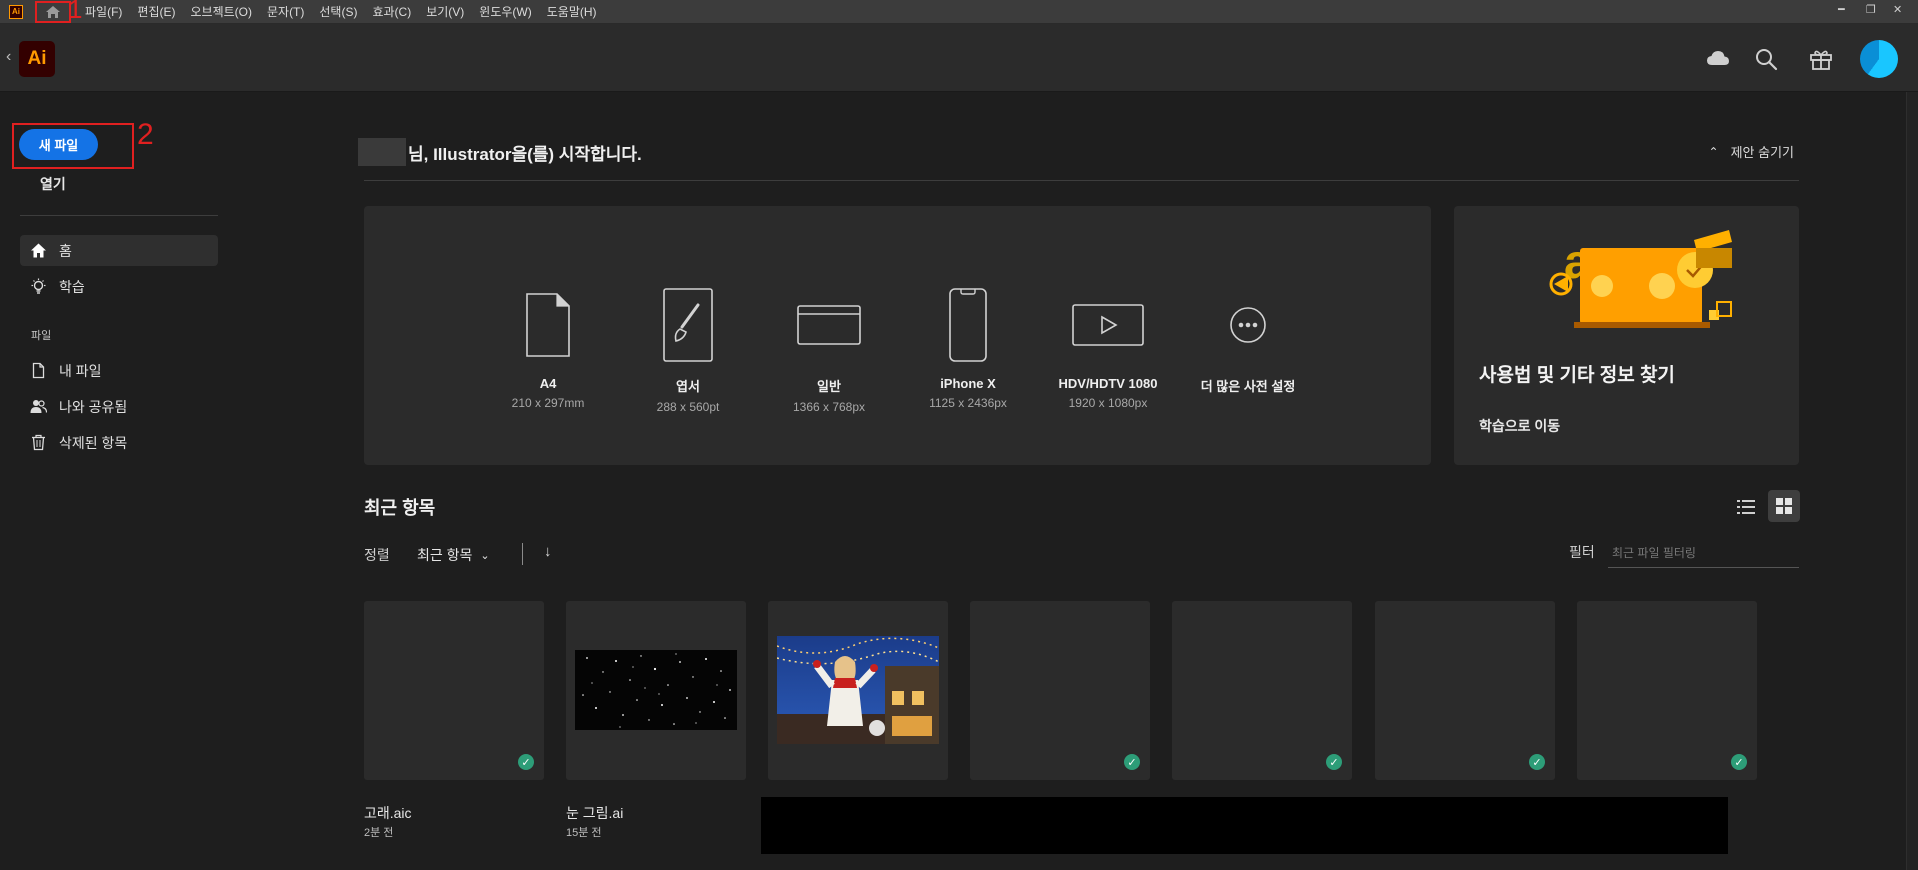 The width and height of the screenshot is (1918, 870). I want to click on lightbulb-icon, so click(38, 286).